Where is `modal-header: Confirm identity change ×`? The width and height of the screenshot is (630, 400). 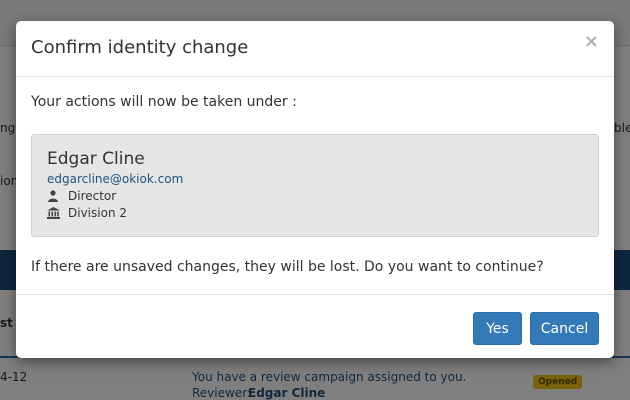 modal-header: Confirm identity change × is located at coordinates (315, 49).